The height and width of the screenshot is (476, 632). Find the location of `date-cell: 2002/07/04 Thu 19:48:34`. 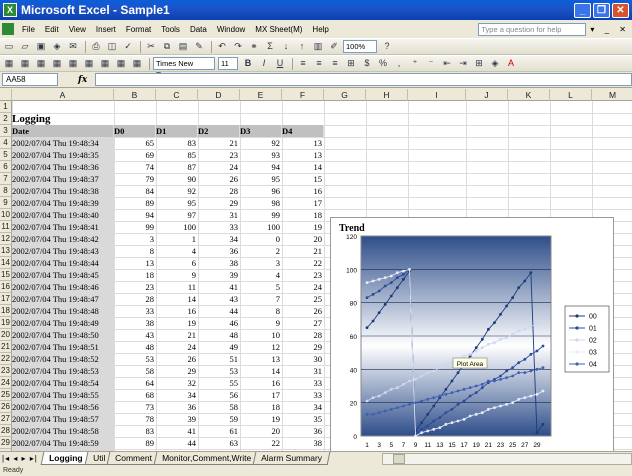

date-cell: 2002/07/04 Thu 19:48:34 is located at coordinates (63, 143).